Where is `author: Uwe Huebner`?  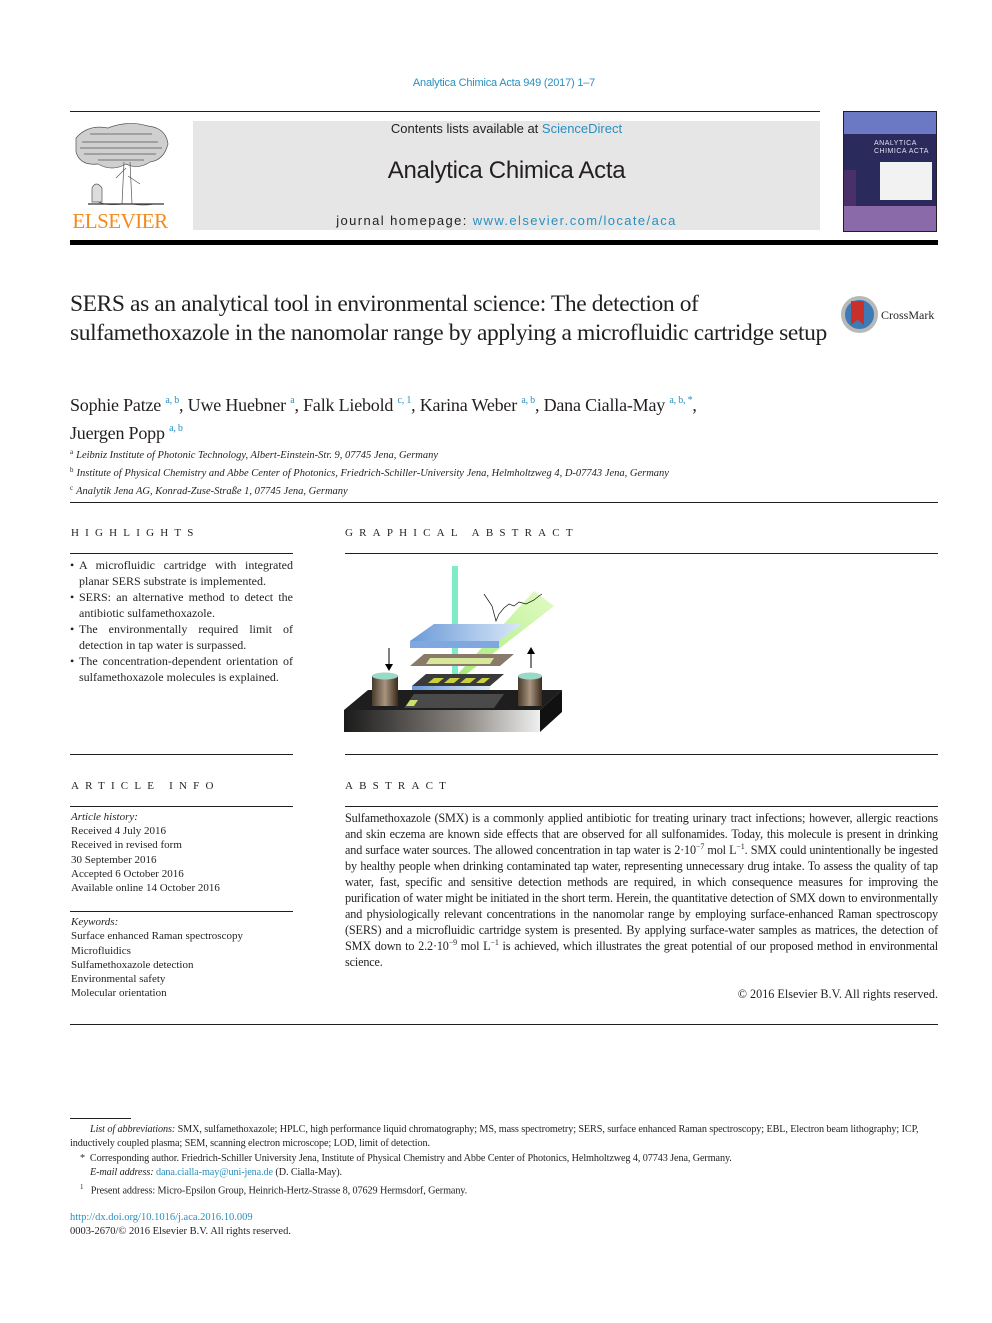 author: Uwe Huebner is located at coordinates (237, 405).